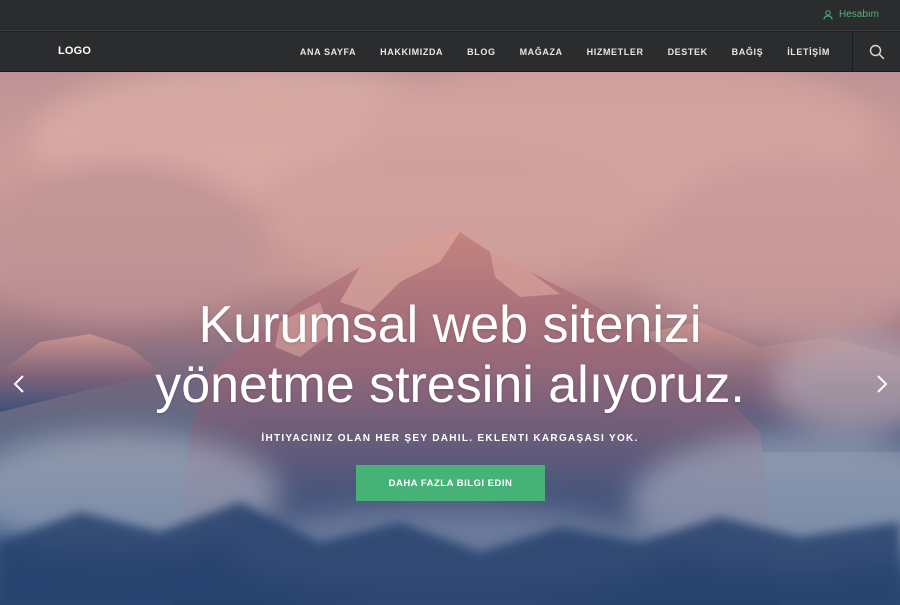  I want to click on nav-item-contact: İLETİŞİM, so click(808, 52).